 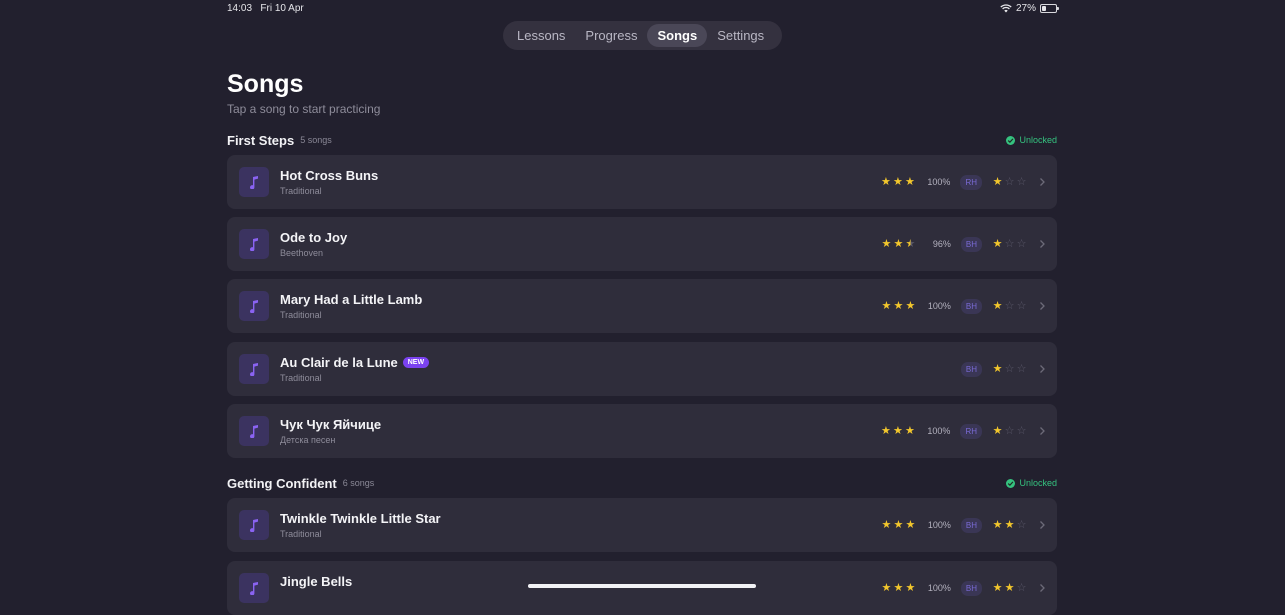 What do you see at coordinates (642, 9) in the screenshot?
I see `status-bar: 14:03 Fri 10 Apr 27%` at bounding box center [642, 9].